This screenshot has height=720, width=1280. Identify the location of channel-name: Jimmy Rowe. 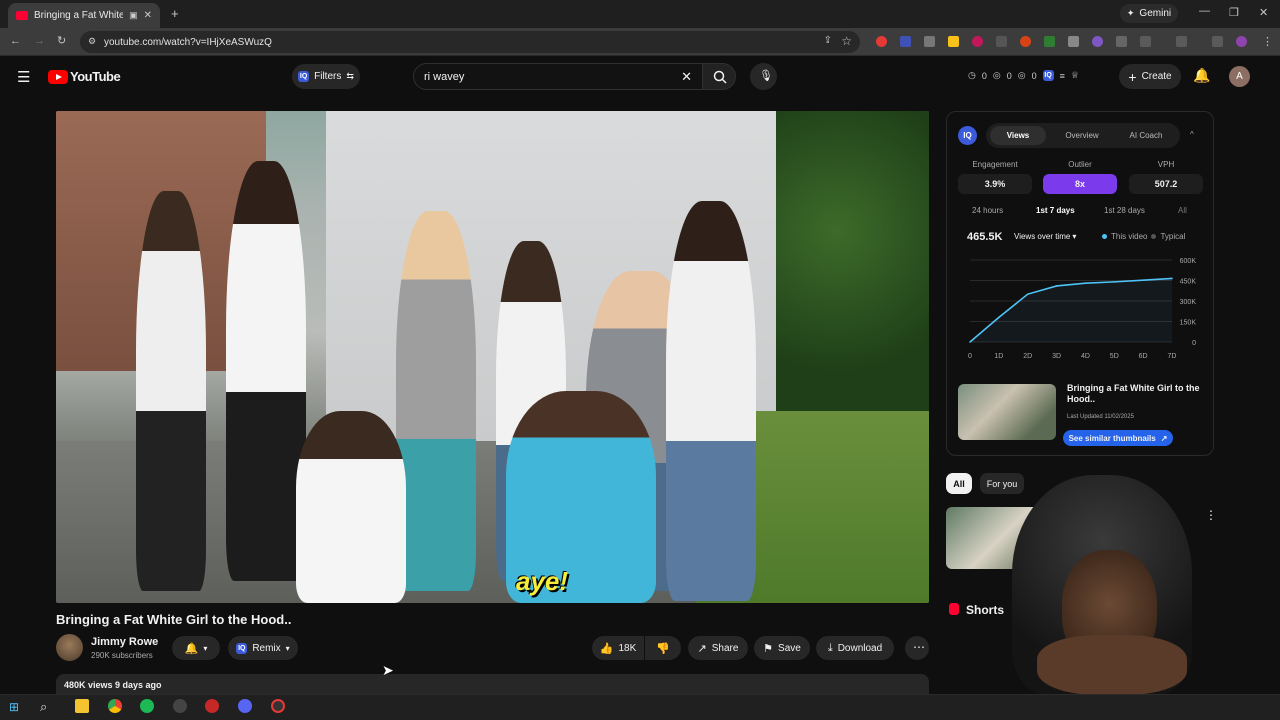
(124, 642).